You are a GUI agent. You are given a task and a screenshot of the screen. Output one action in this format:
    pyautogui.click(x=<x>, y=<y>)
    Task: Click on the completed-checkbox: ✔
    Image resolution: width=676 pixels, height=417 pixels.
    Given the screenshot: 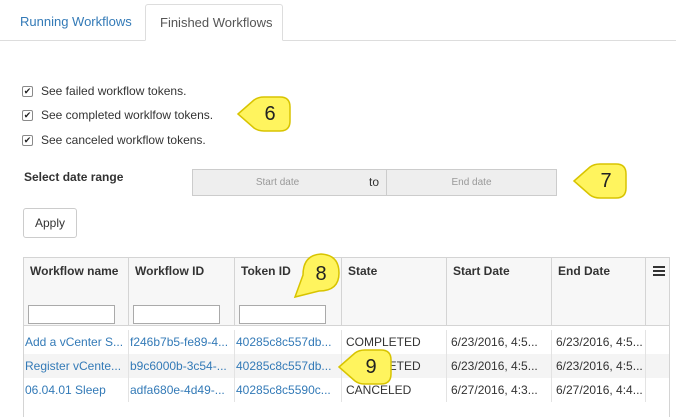 What is the action you would take?
    pyautogui.click(x=27, y=115)
    